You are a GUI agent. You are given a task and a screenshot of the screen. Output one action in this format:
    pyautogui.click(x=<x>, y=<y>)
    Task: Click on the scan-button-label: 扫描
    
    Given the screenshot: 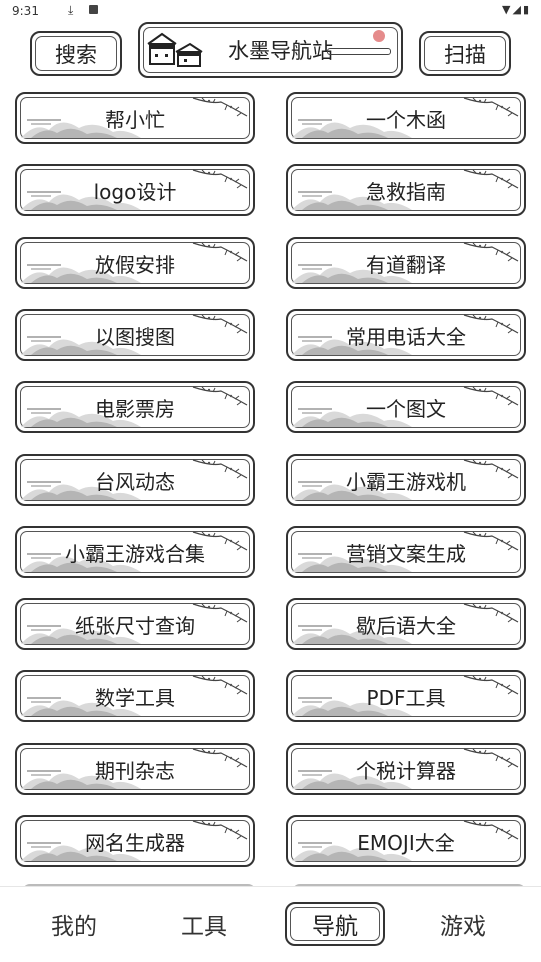 What is the action you would take?
    pyautogui.click(x=465, y=54)
    